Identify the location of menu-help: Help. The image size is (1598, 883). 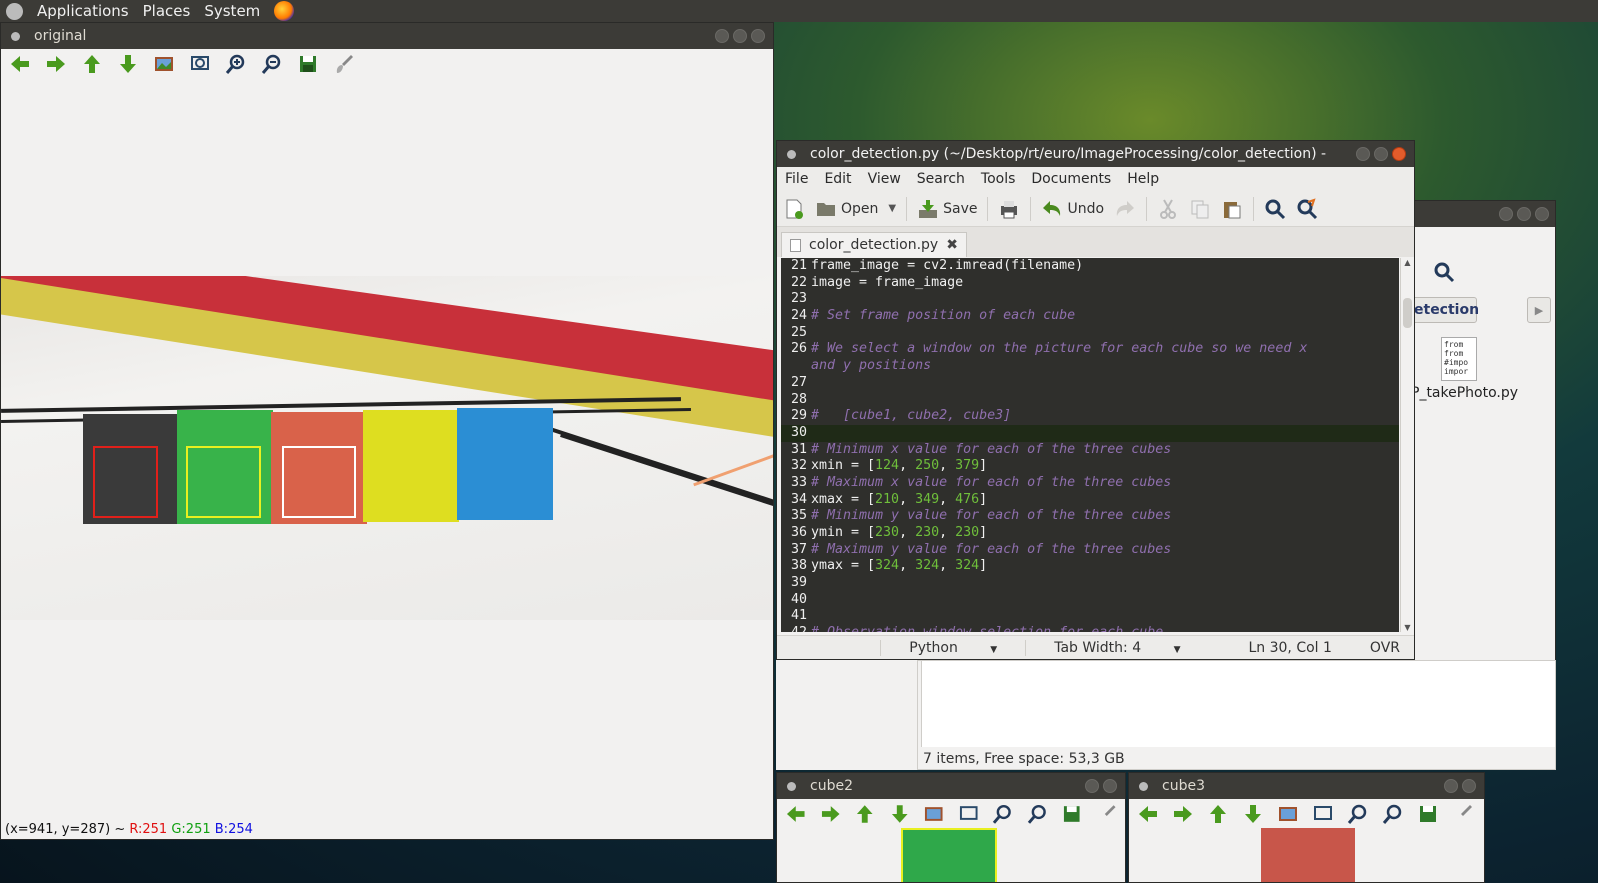
(1143, 179).